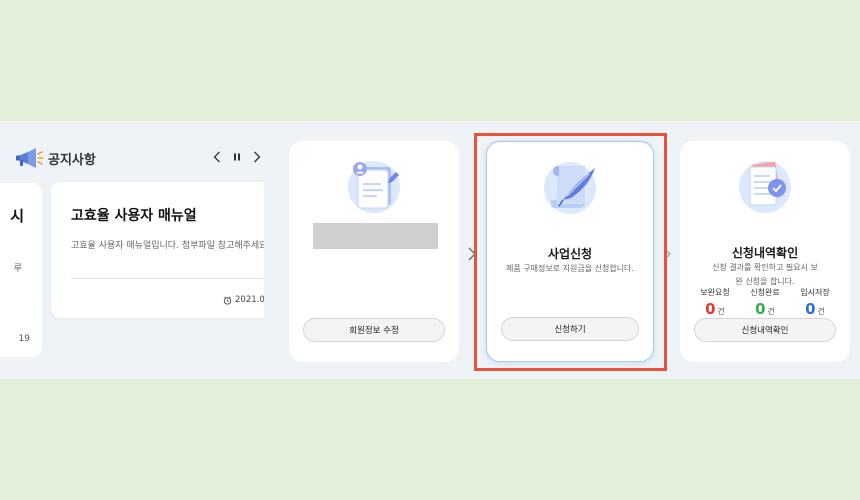  I want to click on redacted-content, so click(375, 236).